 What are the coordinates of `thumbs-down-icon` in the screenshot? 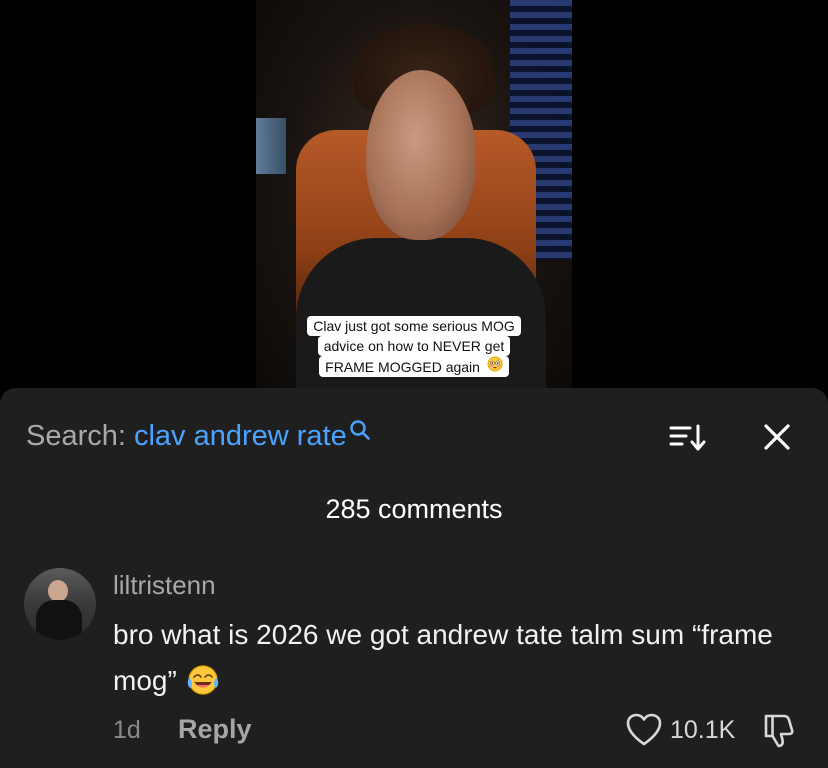 It's located at (779, 730).